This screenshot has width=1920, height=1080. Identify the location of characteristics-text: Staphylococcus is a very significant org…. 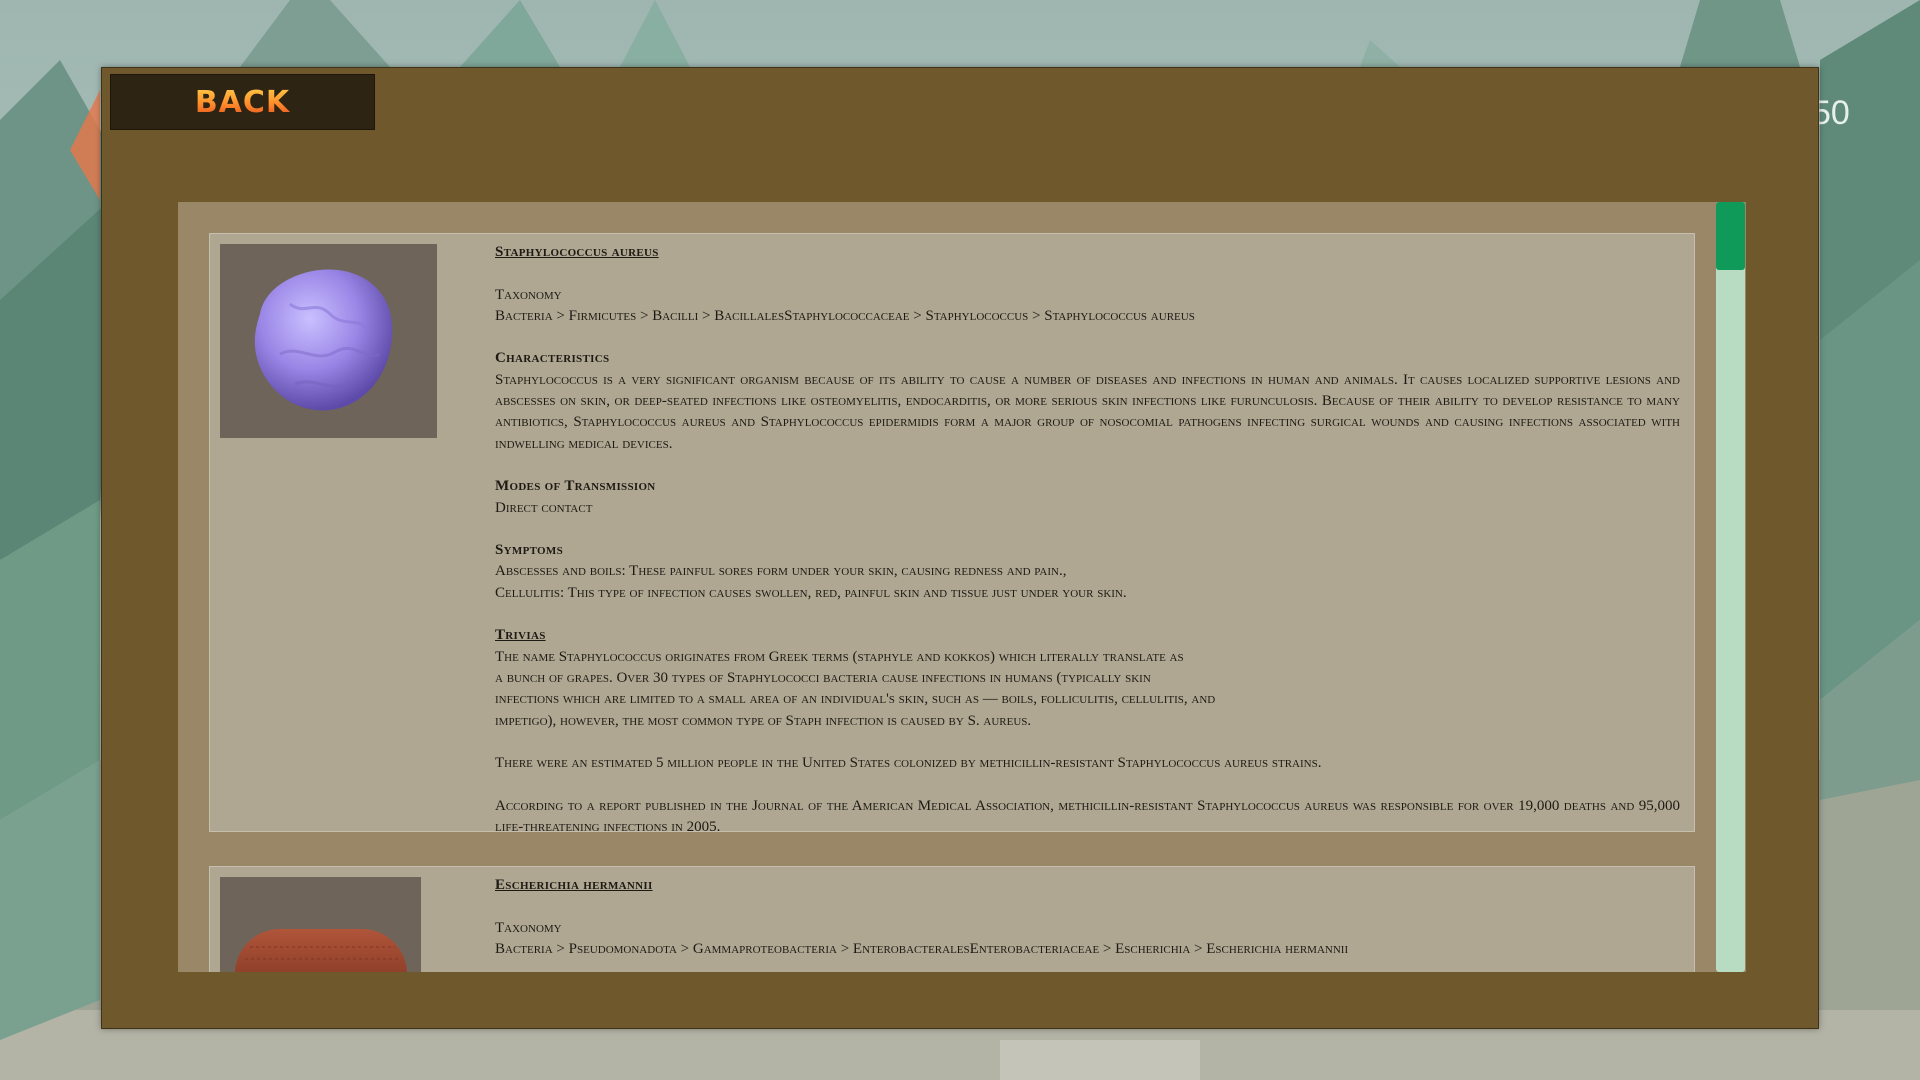
(1087, 411).